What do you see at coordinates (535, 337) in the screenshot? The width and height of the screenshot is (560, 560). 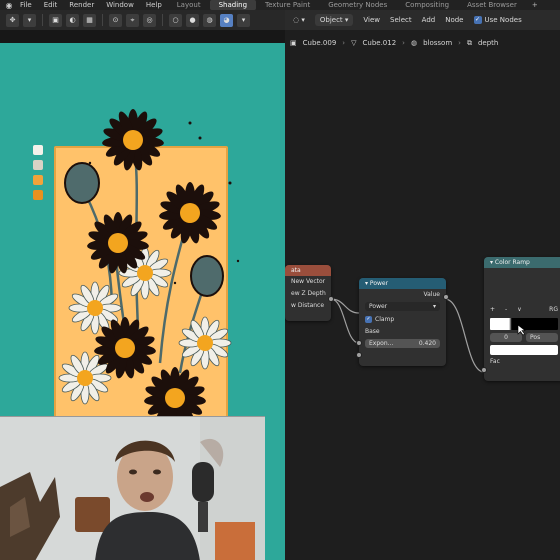 I see `field-label: Pos` at bounding box center [535, 337].